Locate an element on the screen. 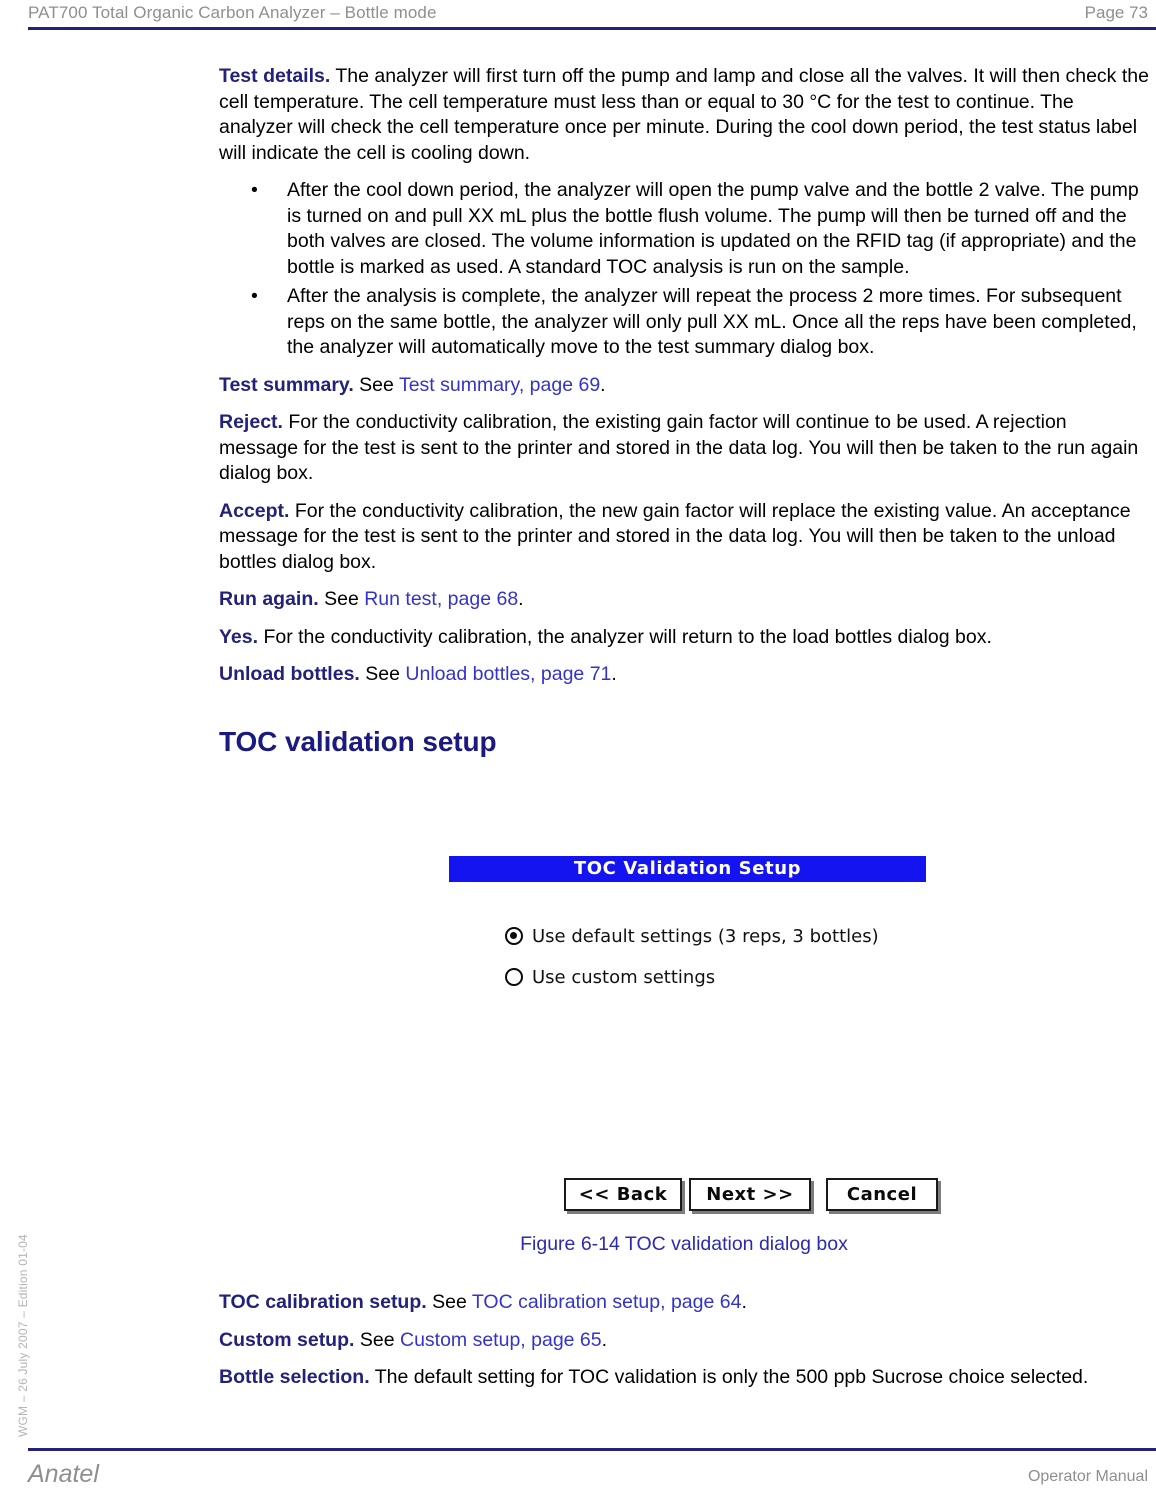  footer-divider-rule is located at coordinates (592, 1449).